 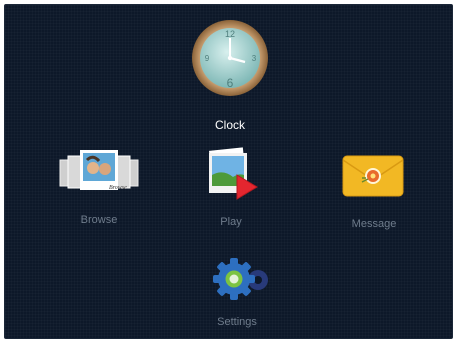 I want to click on svg-text: 12, so click(x=230, y=34).